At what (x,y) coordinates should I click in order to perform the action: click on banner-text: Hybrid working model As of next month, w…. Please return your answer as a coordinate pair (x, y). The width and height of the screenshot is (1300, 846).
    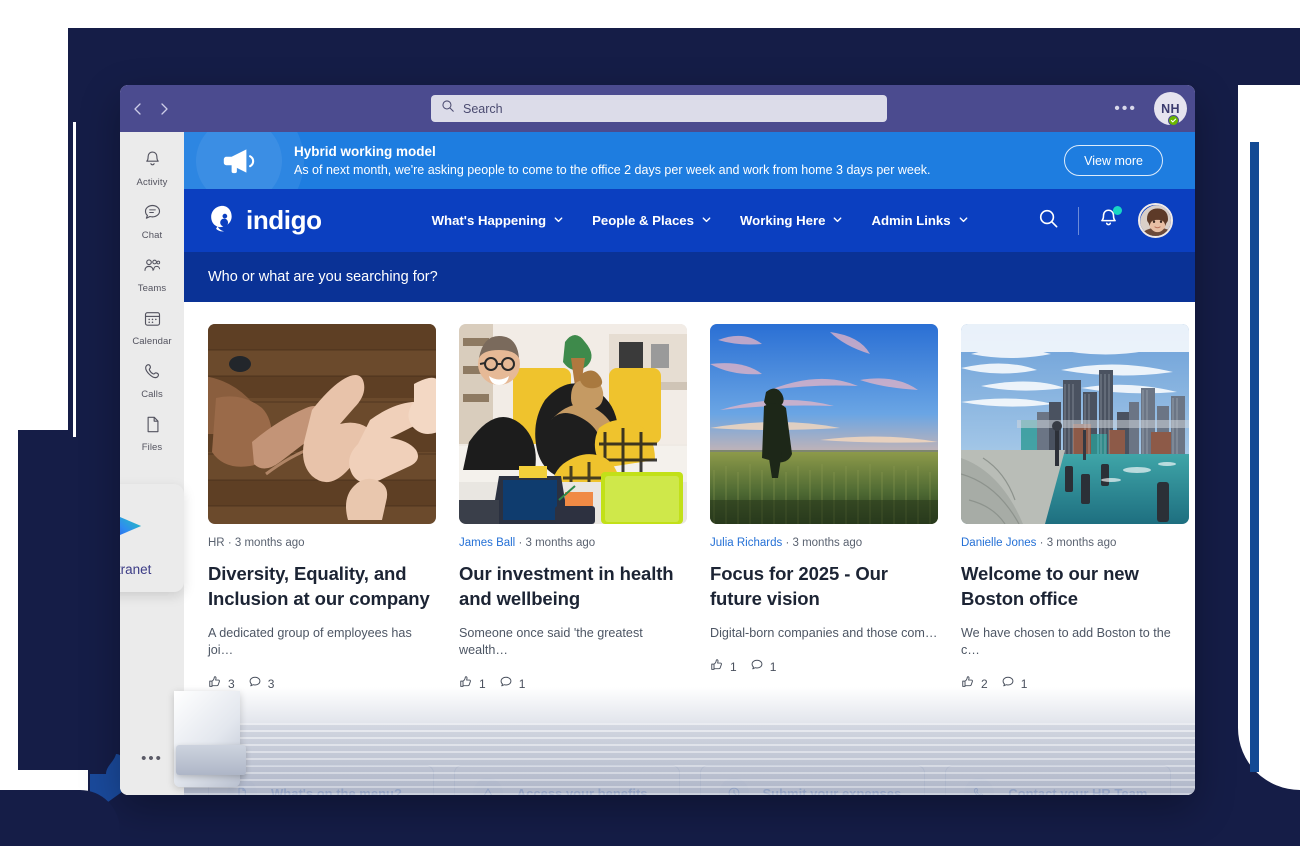
    Looking at the image, I should click on (612, 161).